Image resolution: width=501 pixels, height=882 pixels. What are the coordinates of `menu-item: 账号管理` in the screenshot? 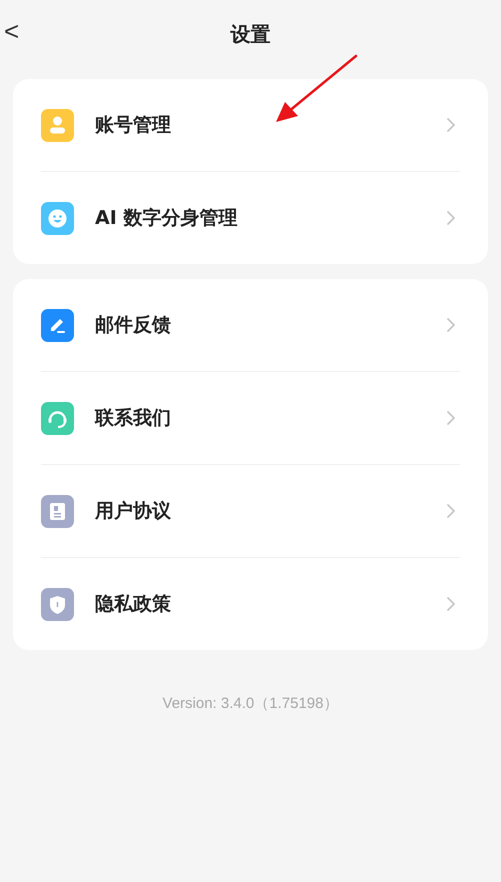 It's located at (270, 125).